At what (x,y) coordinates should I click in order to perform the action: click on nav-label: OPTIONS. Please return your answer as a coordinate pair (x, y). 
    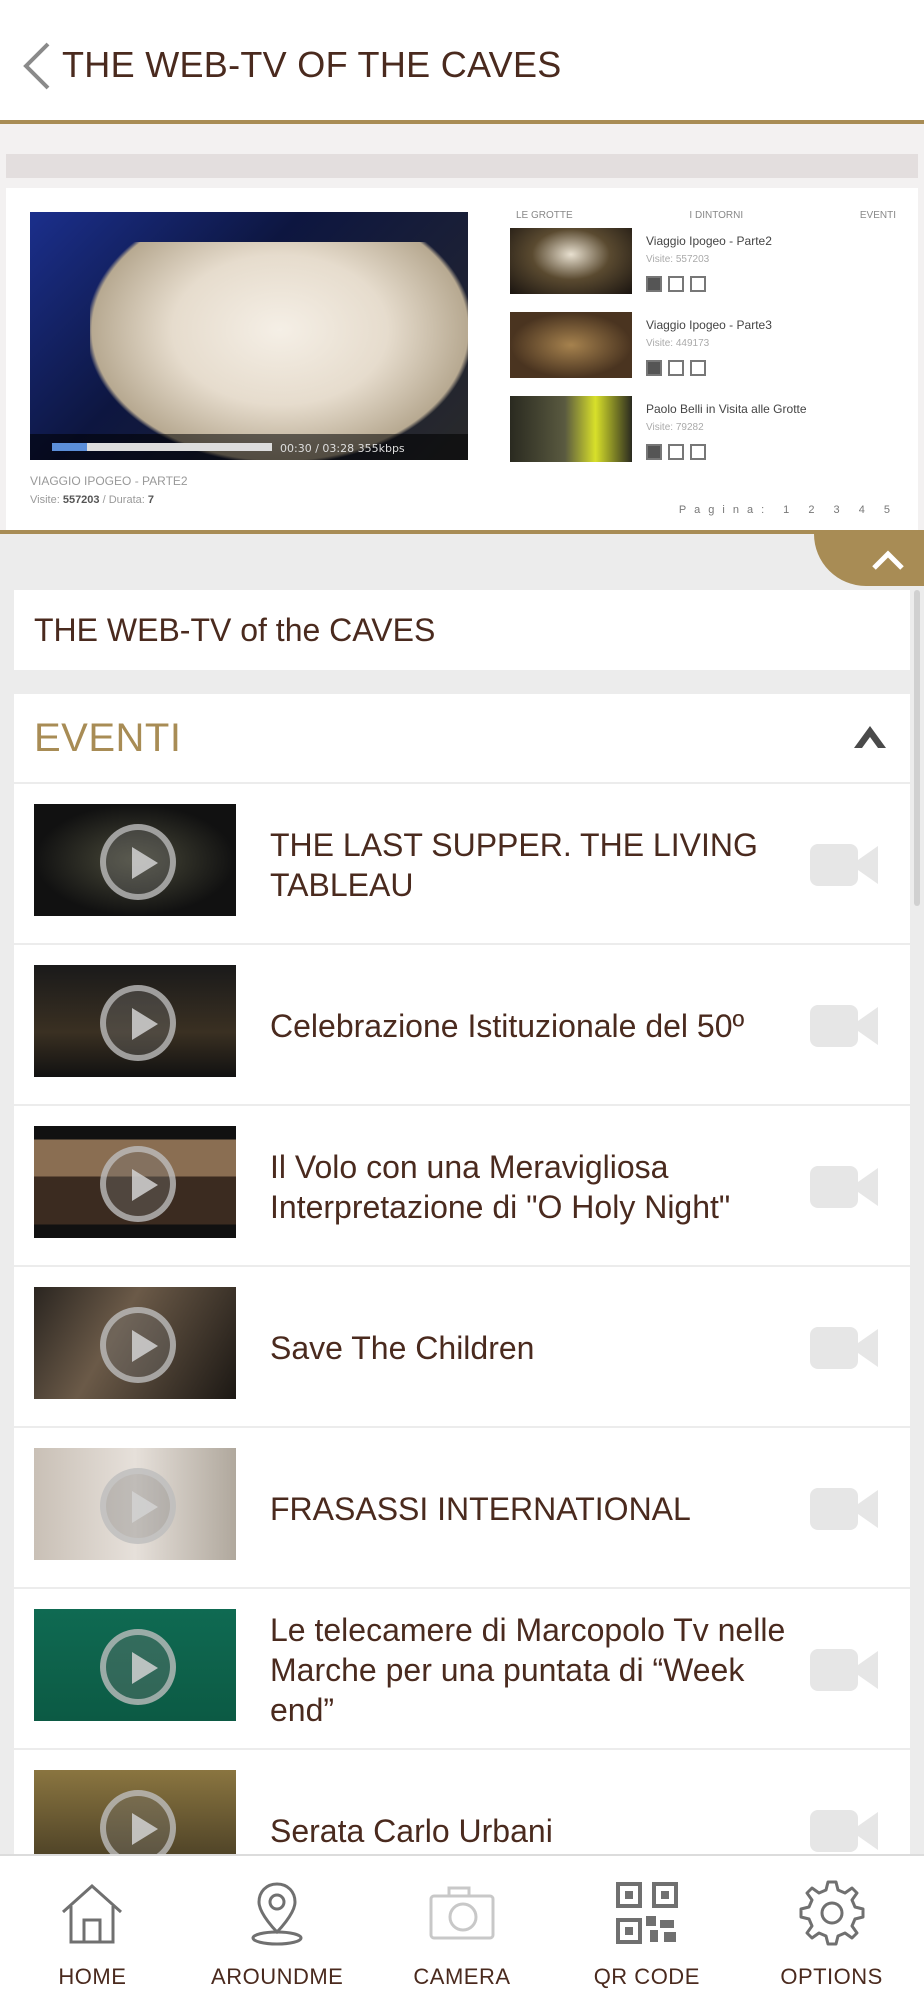
    Looking at the image, I should click on (831, 1976).